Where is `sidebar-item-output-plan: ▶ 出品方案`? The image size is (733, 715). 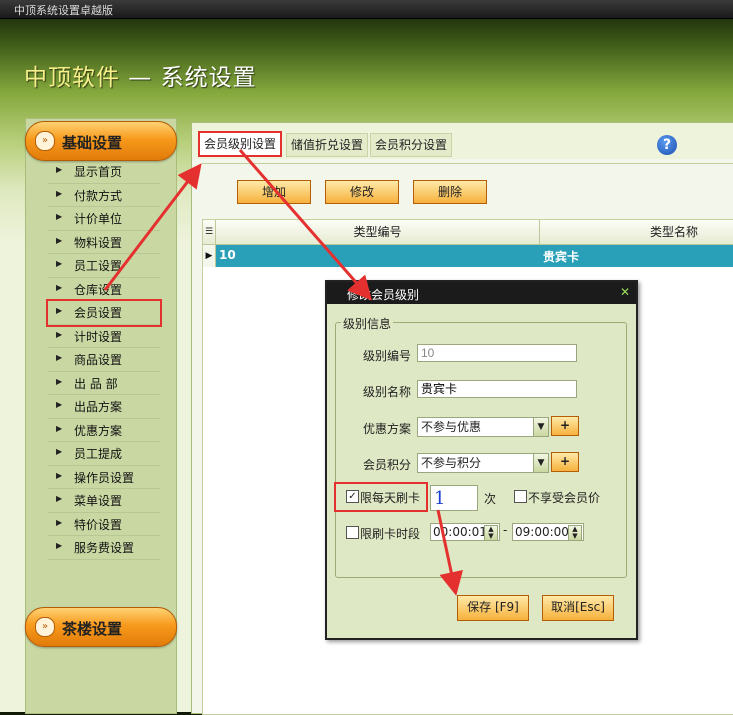
sidebar-item-output-plan: ▶ 出品方案 is located at coordinates (104, 407).